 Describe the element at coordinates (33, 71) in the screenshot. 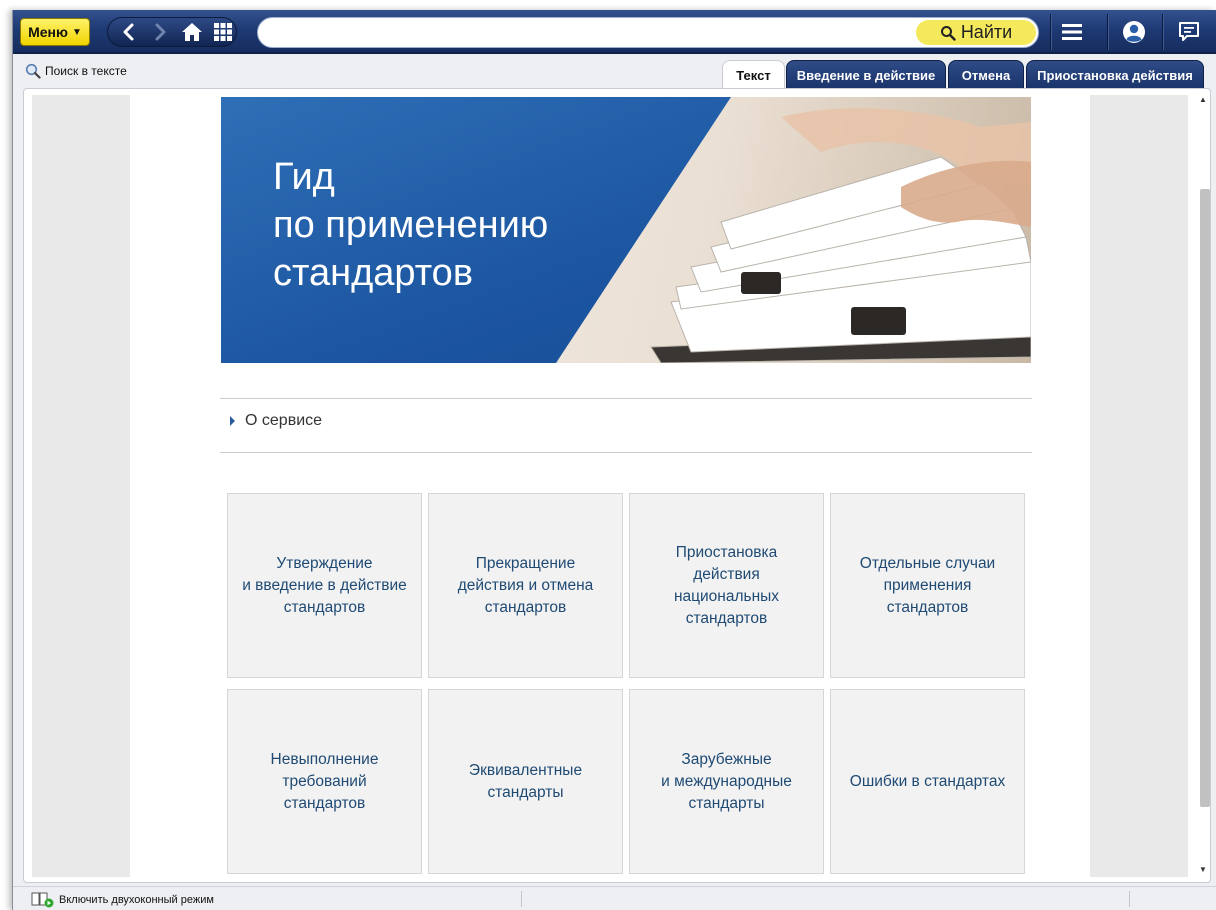

I see `magnifier-icon` at that location.